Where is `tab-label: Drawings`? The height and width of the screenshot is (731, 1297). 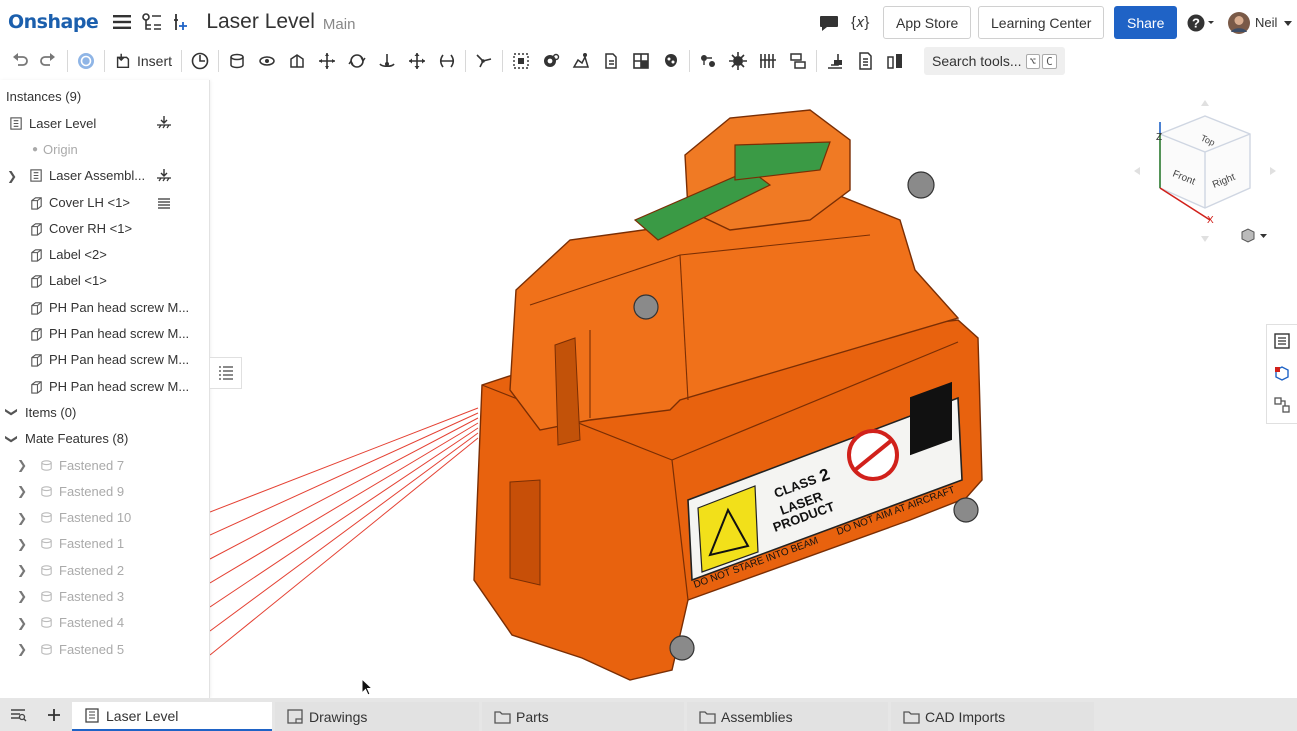 tab-label: Drawings is located at coordinates (338, 716).